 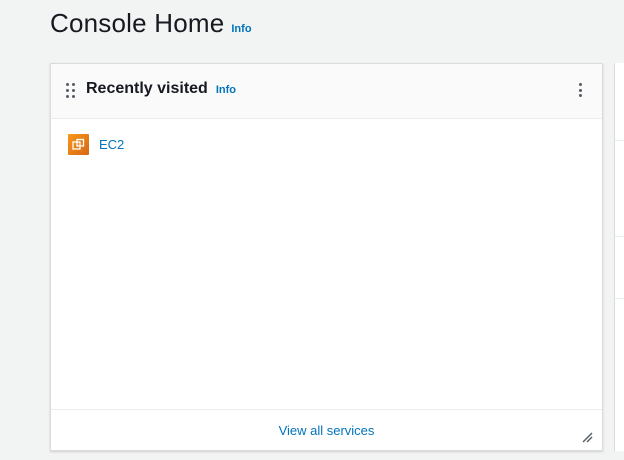 What do you see at coordinates (78, 144) in the screenshot?
I see `ec2-service-icon` at bounding box center [78, 144].